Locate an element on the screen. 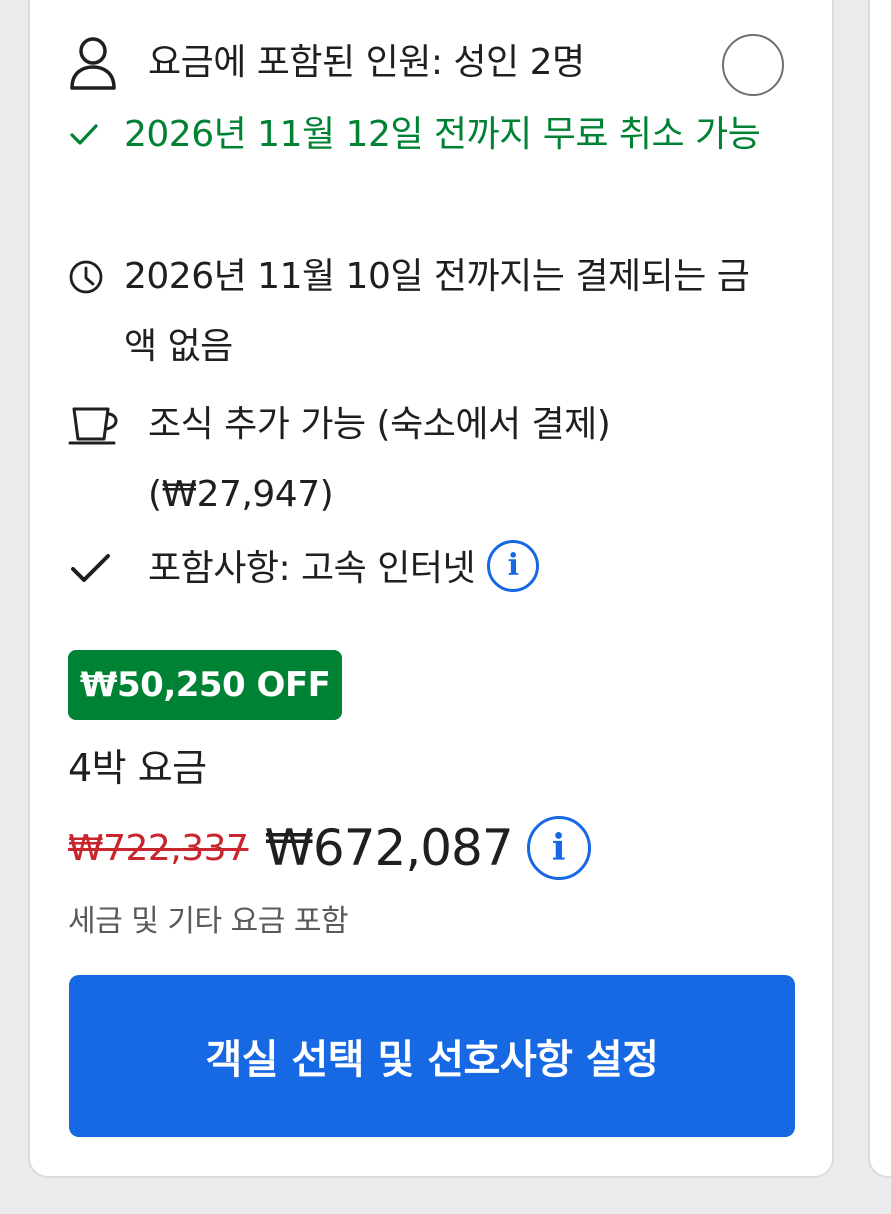  price-info-icon: i is located at coordinates (558, 848).